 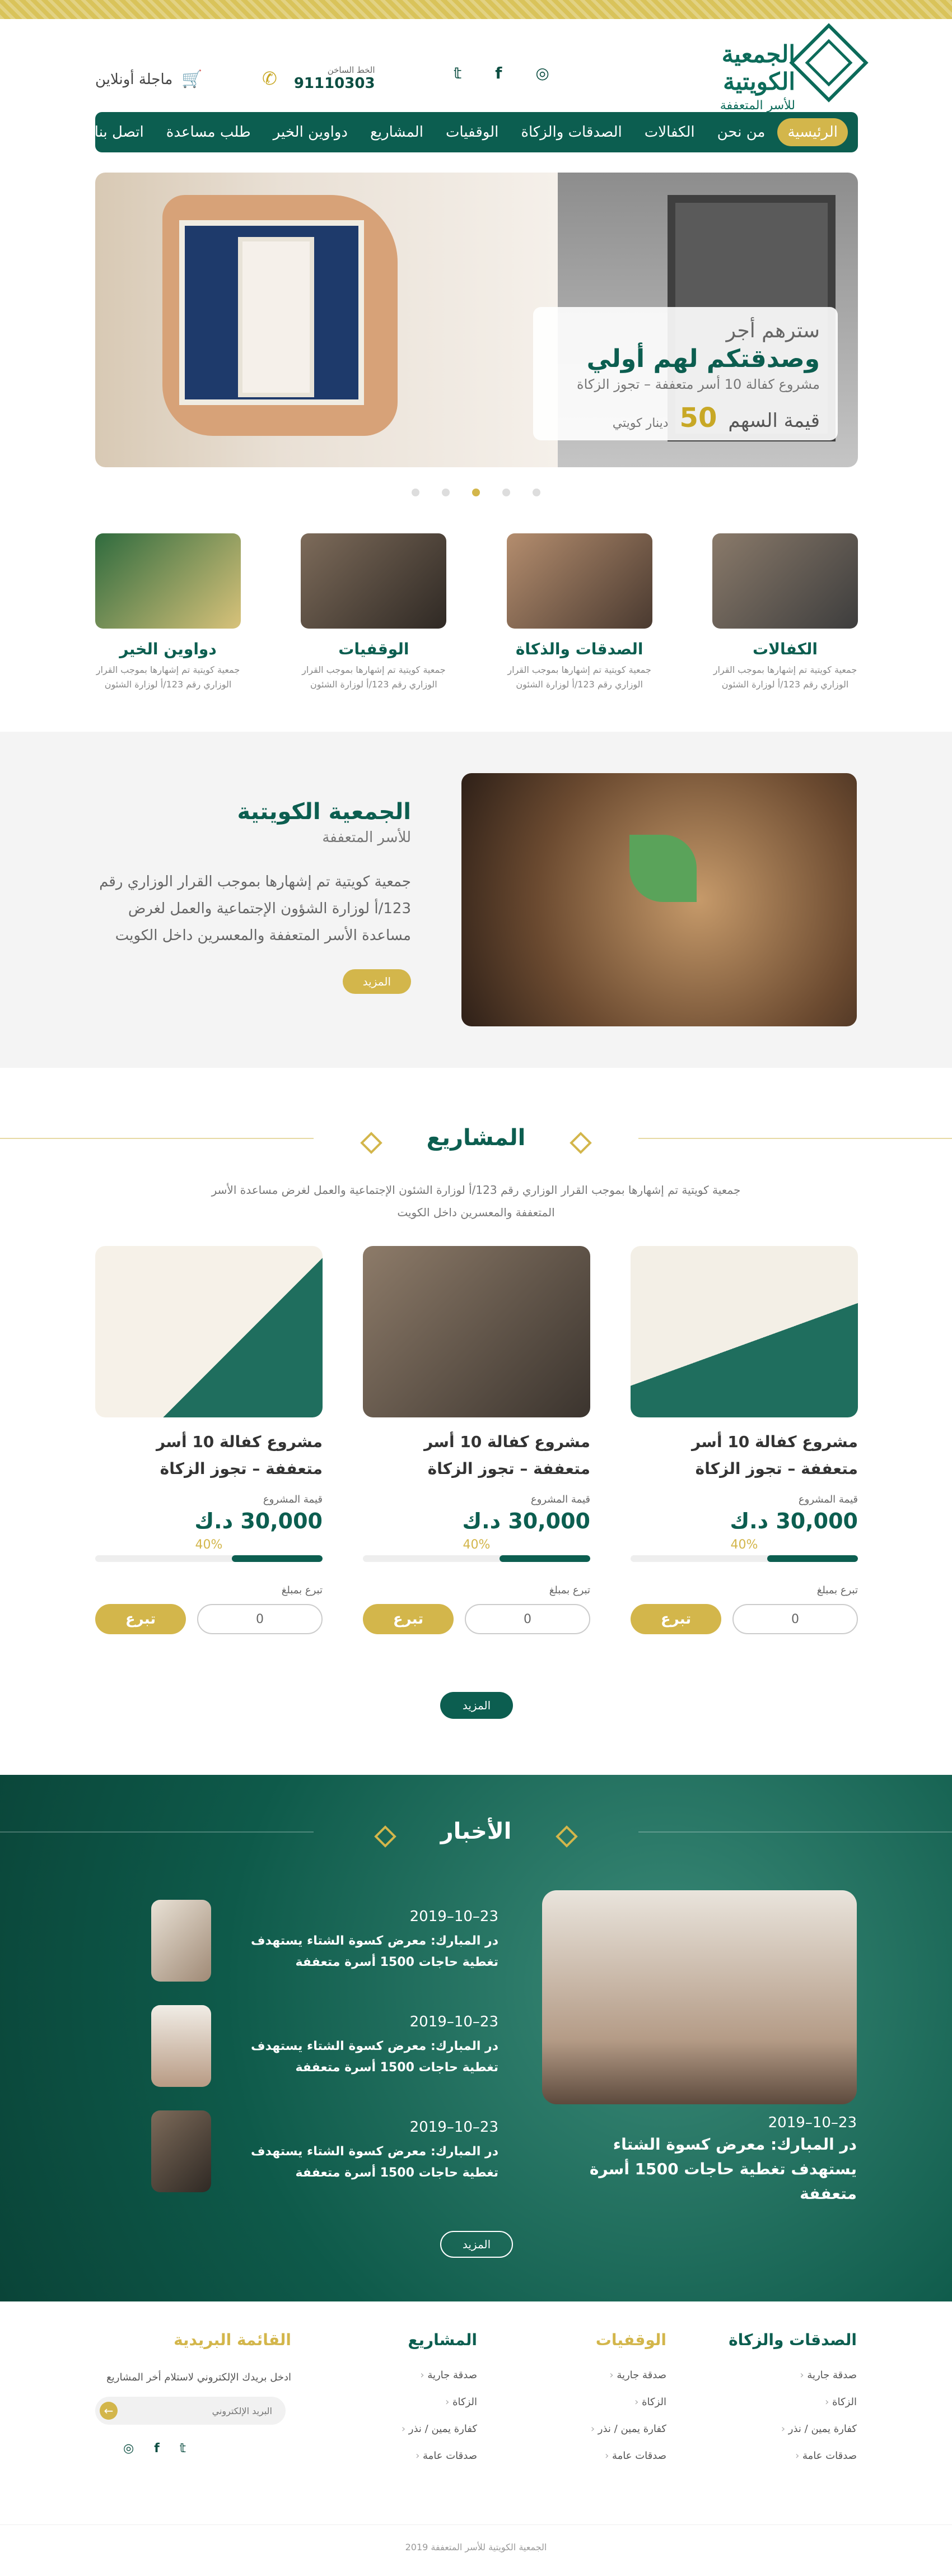 What do you see at coordinates (837, 1590) in the screenshot?
I see `donate-label: تبرع بمبلغ` at bounding box center [837, 1590].